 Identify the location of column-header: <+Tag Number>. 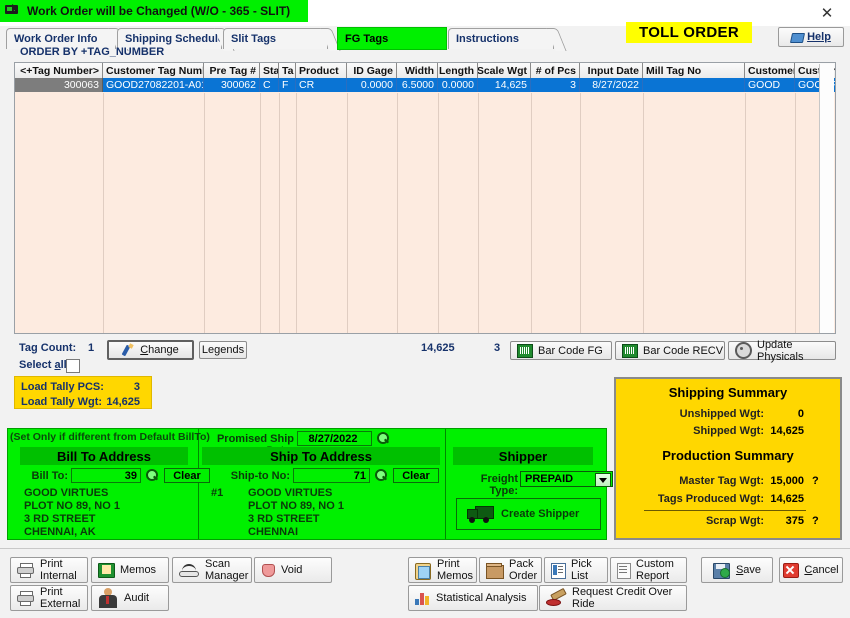
(59, 70).